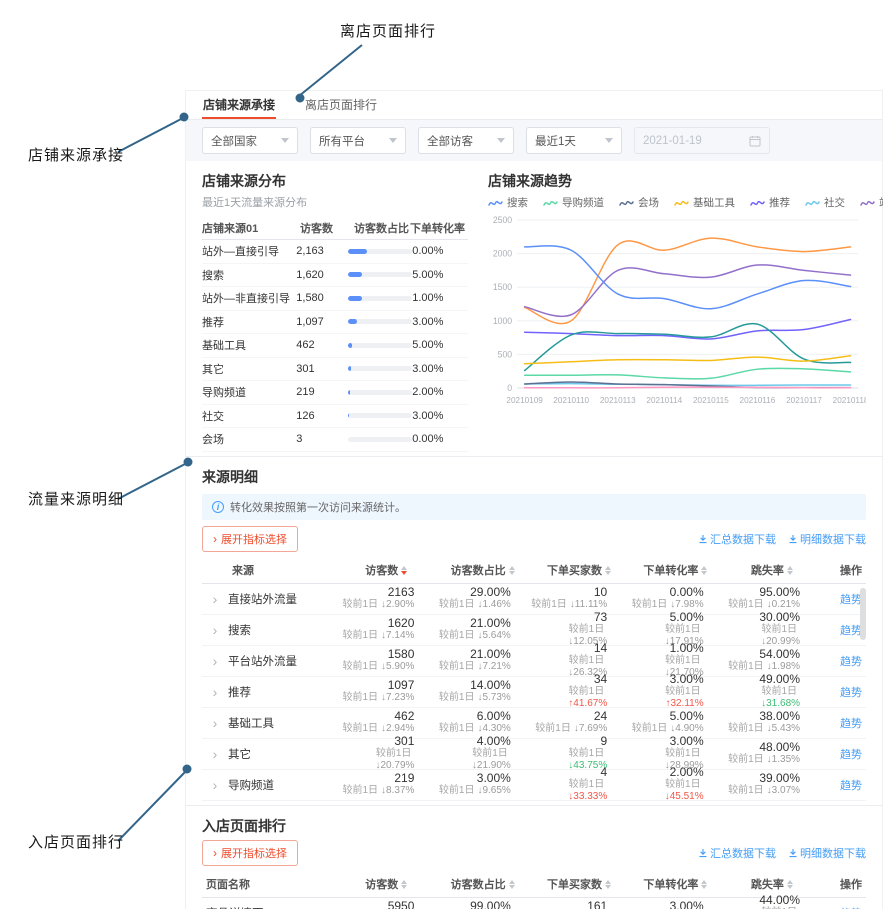 The width and height of the screenshot is (883, 909). What do you see at coordinates (600, 592) in the screenshot?
I see `metric-value: 10` at bounding box center [600, 592].